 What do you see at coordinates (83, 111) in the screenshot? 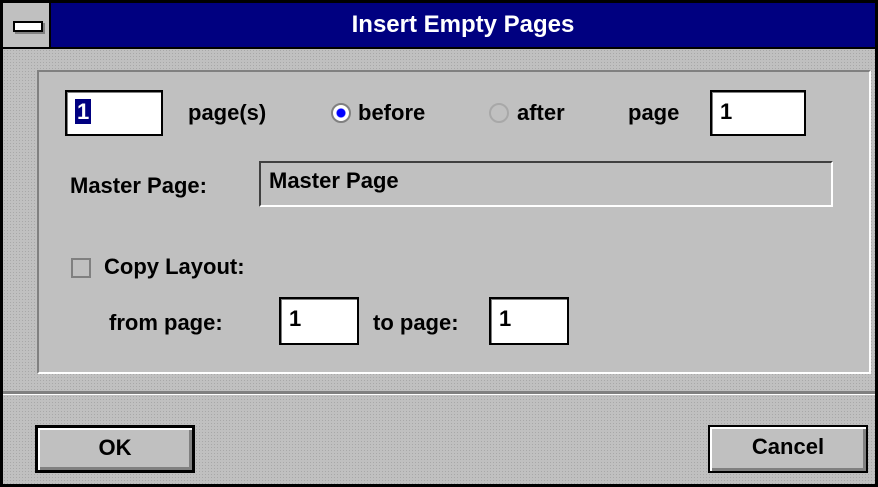
I see `page-count-value: 1` at bounding box center [83, 111].